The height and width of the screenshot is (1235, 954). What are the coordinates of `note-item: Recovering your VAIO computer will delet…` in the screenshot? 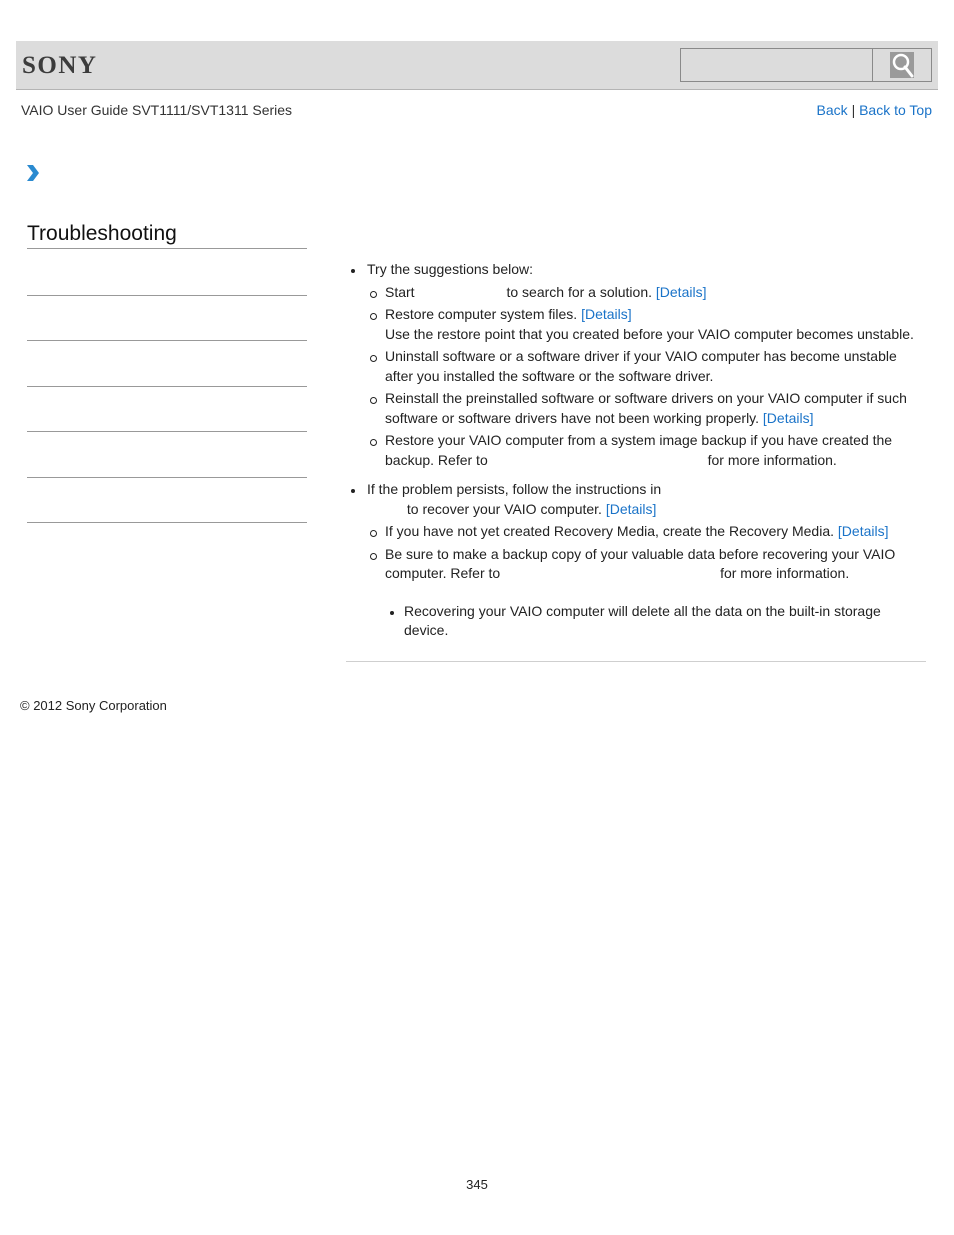 It's located at (655, 621).